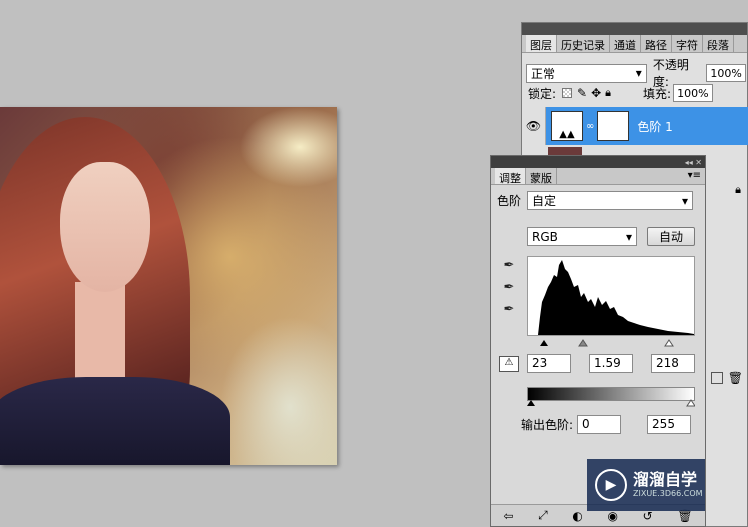 The height and width of the screenshot is (527, 748). I want to click on input-black-field: 23, so click(549, 363).